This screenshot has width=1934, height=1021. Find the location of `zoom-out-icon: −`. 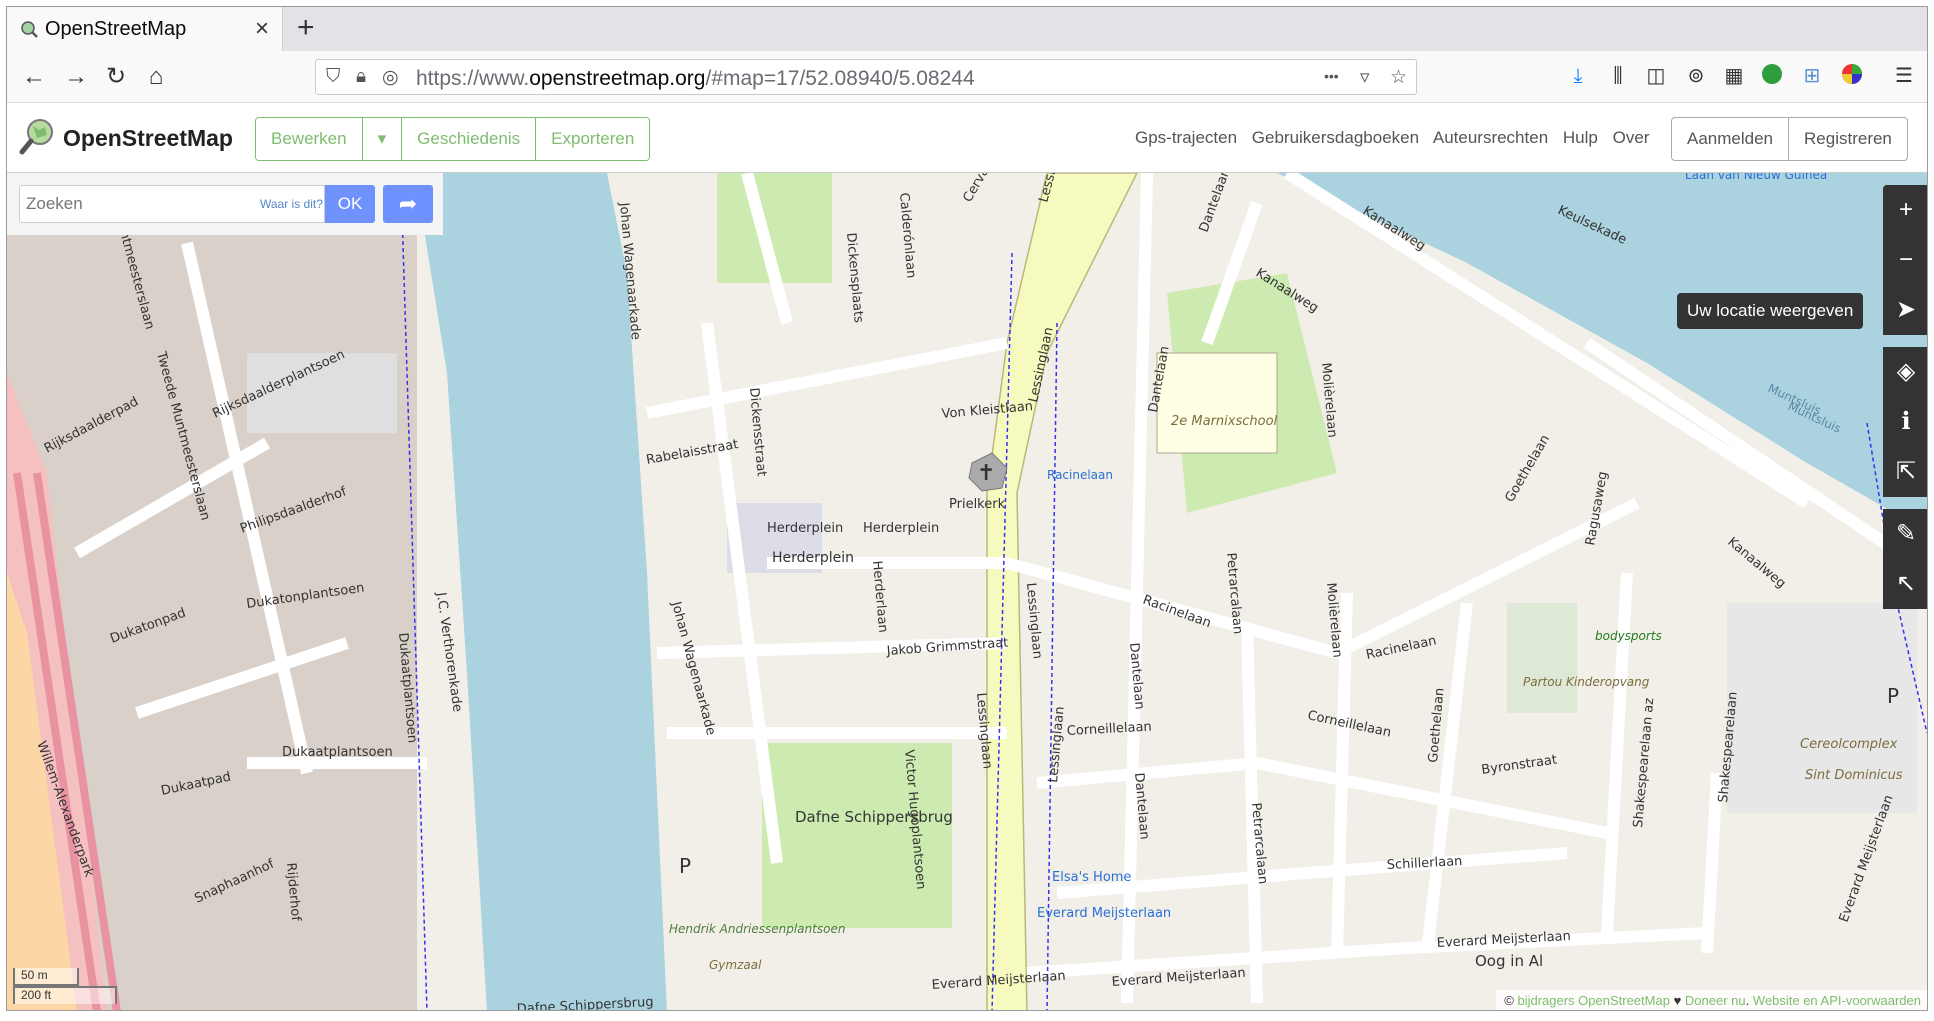

zoom-out-icon: − is located at coordinates (1905, 260).